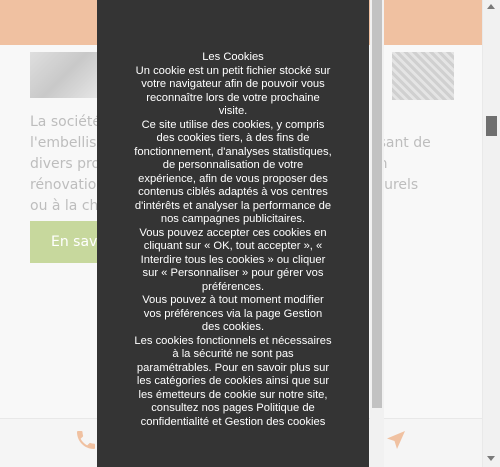 This screenshot has width=500, height=467. I want to click on cookie-line: nos campagnes publicitaires., so click(233, 219).